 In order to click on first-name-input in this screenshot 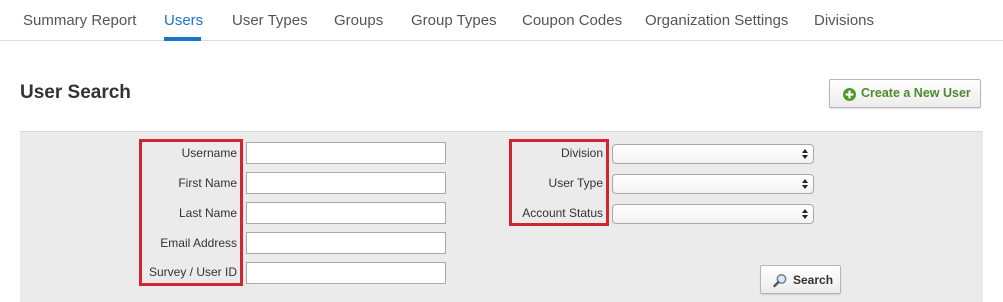, I will do `click(346, 183)`.